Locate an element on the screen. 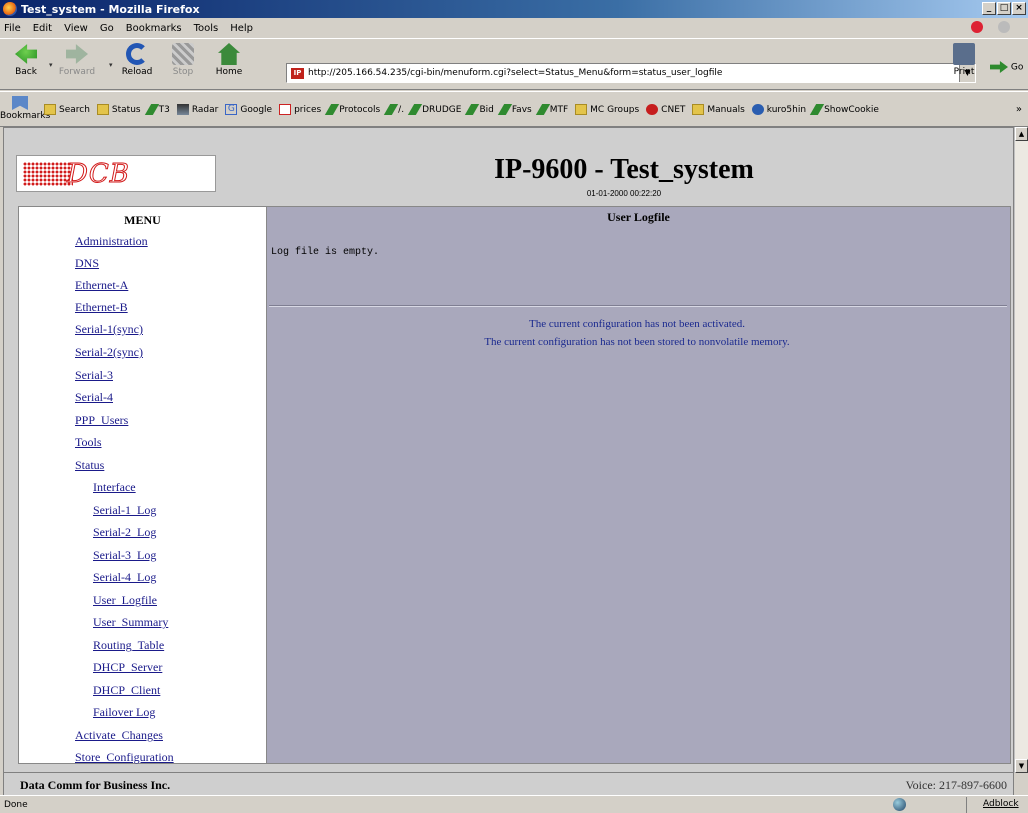  go-label: Go is located at coordinates (1017, 67).